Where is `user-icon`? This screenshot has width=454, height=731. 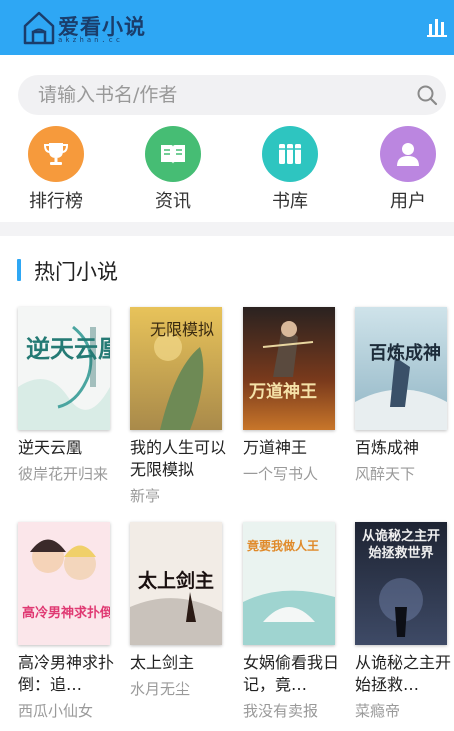
user-icon is located at coordinates (408, 154).